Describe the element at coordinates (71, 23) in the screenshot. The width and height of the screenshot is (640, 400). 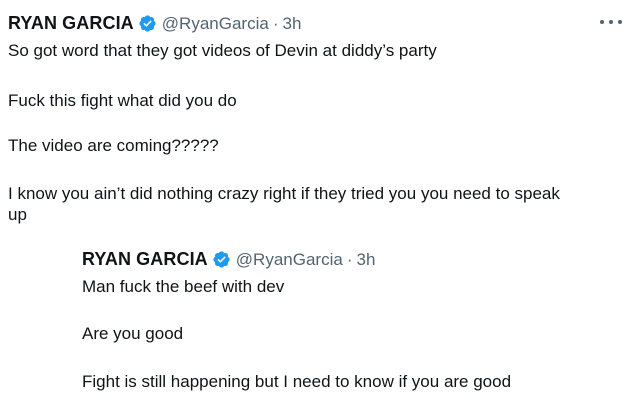
I see `author-name: RYAN GARCIA` at that location.